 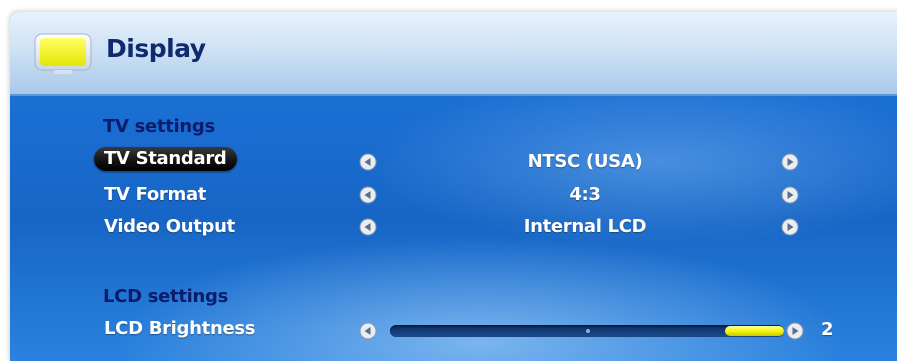 I want to click on tv-standard-prev-arrow-icon, so click(x=368, y=162).